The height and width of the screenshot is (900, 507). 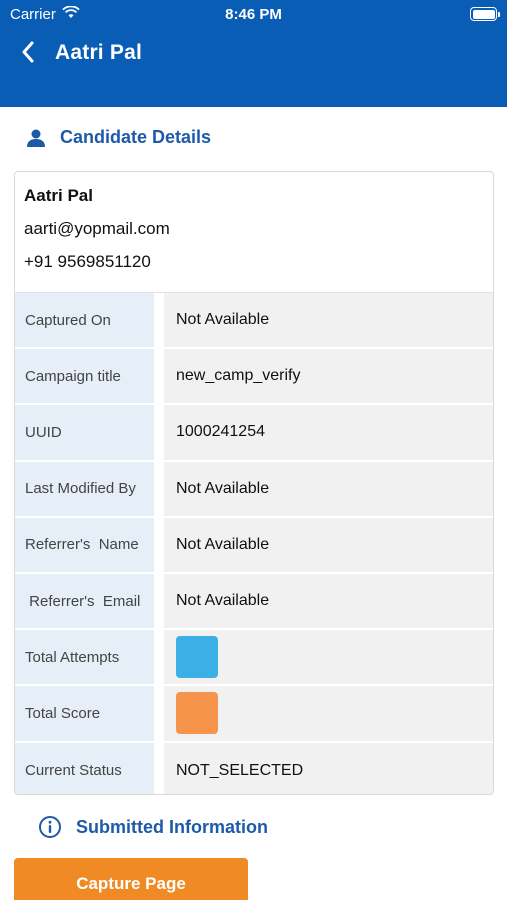 I want to click on status-bar: Carrier 8:46 PM, so click(x=253, y=14).